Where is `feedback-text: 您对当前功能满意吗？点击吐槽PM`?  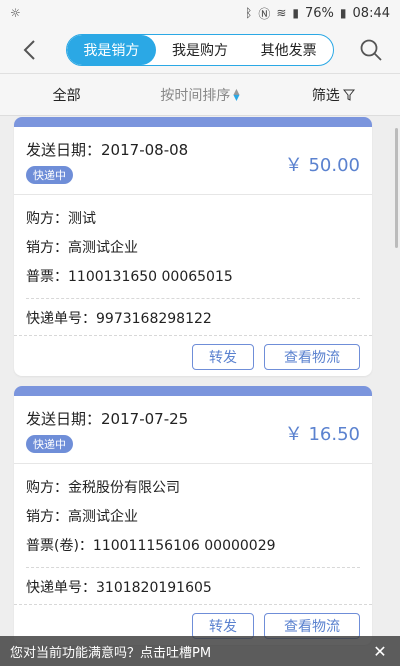 feedback-text: 您对当前功能满意吗？点击吐槽PM is located at coordinates (190, 651).